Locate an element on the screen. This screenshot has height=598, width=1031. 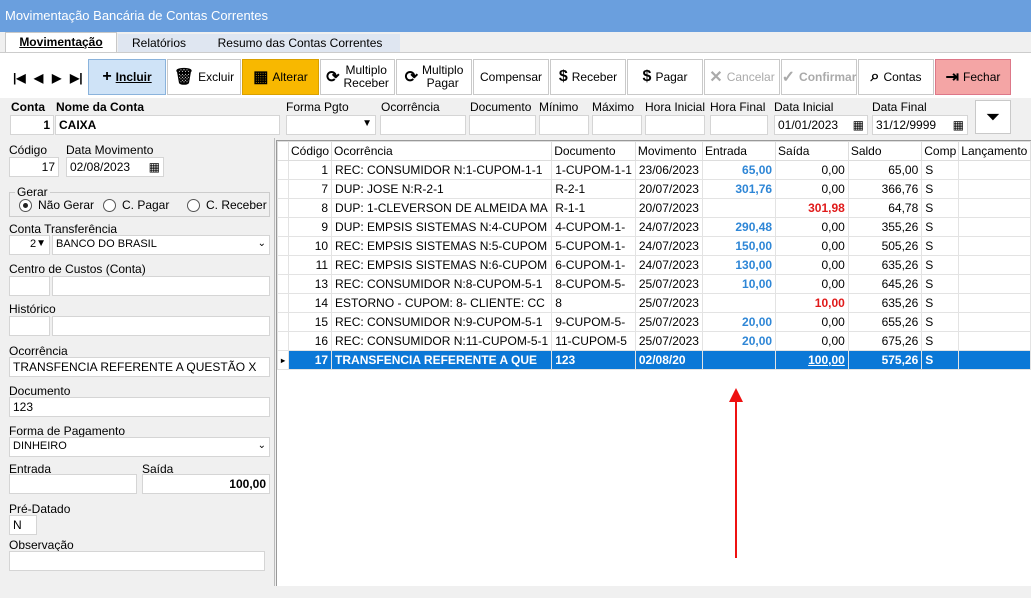
documento-filter-field is located at coordinates (502, 125).